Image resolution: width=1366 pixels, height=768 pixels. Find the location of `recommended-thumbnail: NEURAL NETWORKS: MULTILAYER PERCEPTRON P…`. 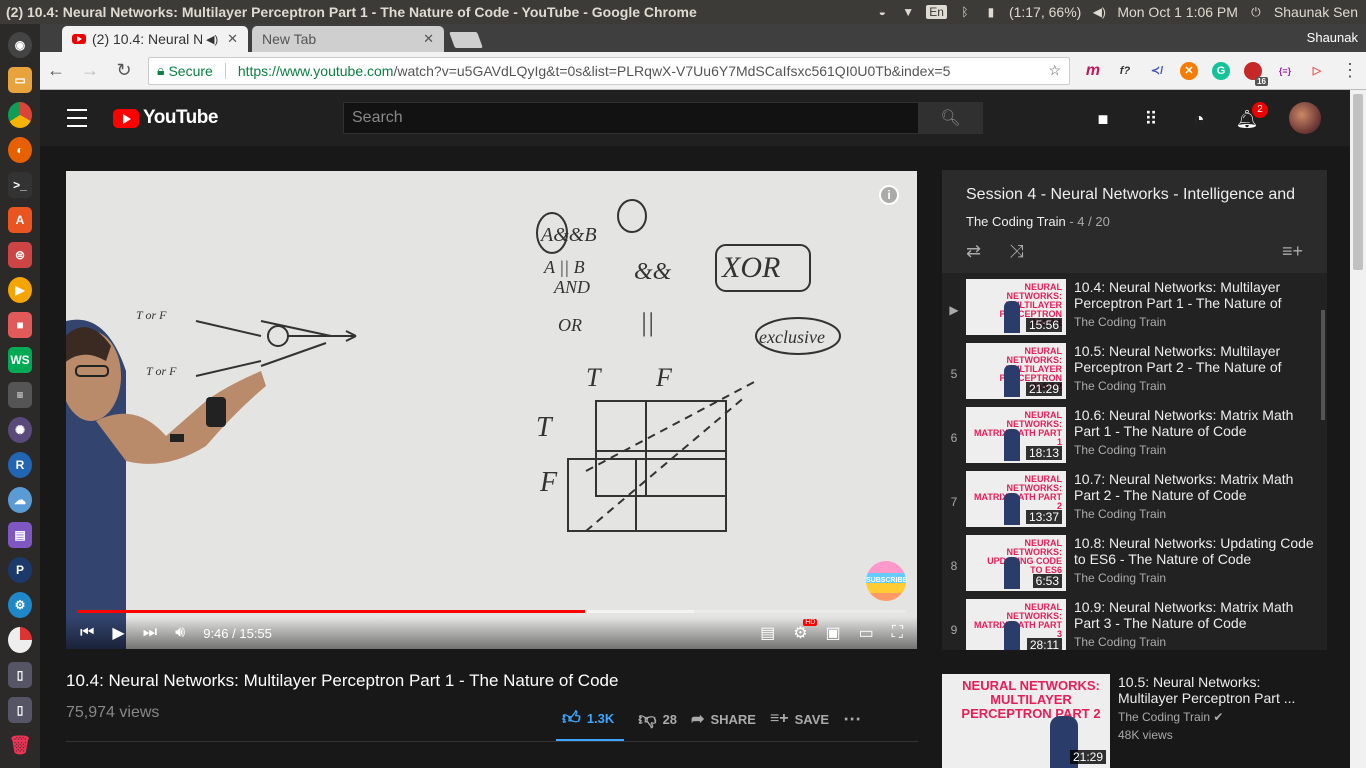

recommended-thumbnail: NEURAL NETWORKS: MULTILAYER PERCEPTRON P… is located at coordinates (1026, 721).